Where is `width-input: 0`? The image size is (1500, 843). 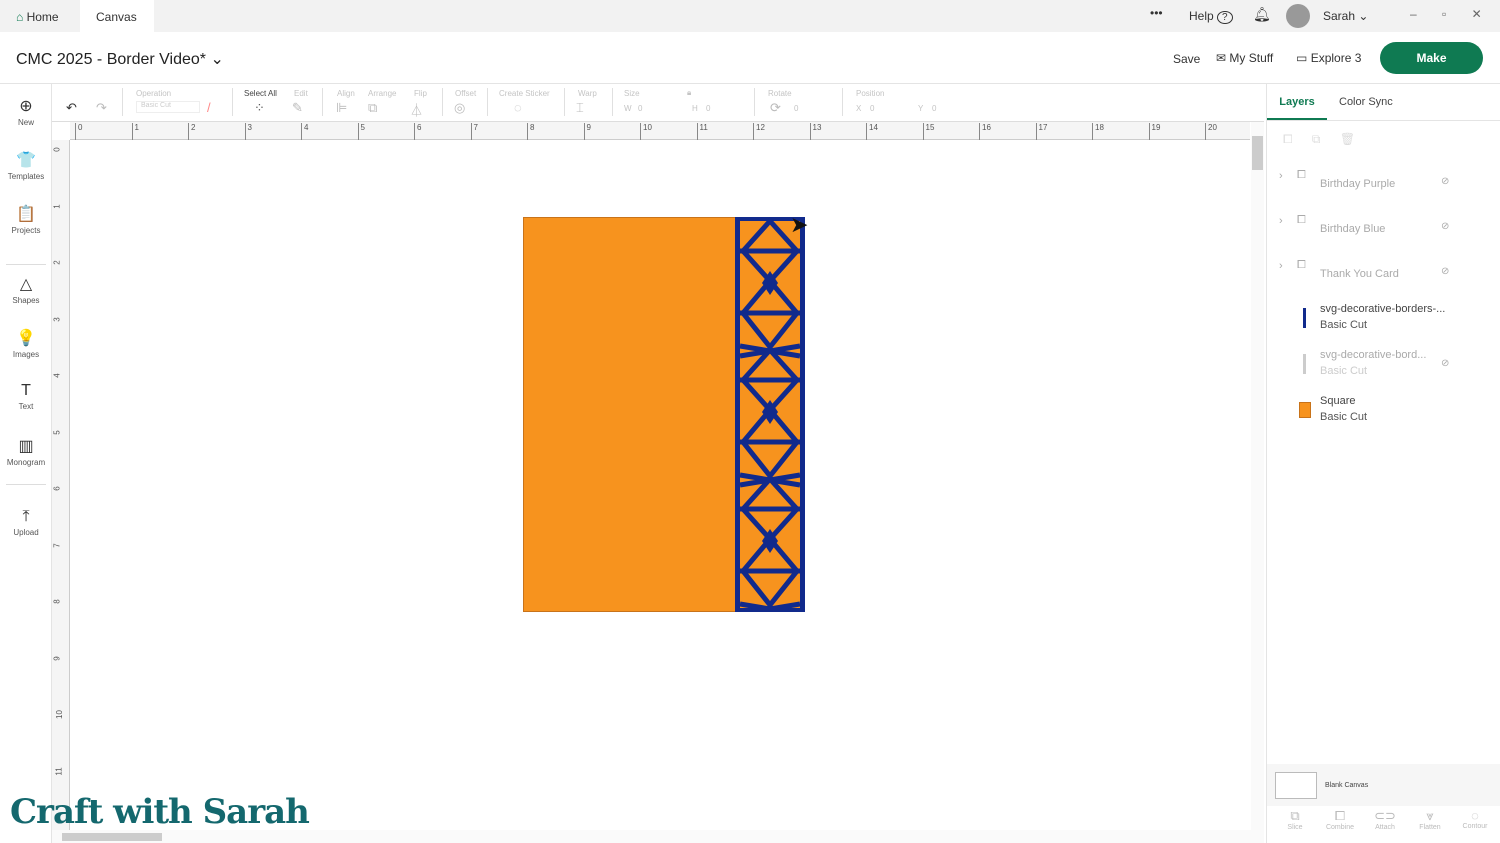 width-input: 0 is located at coordinates (640, 108).